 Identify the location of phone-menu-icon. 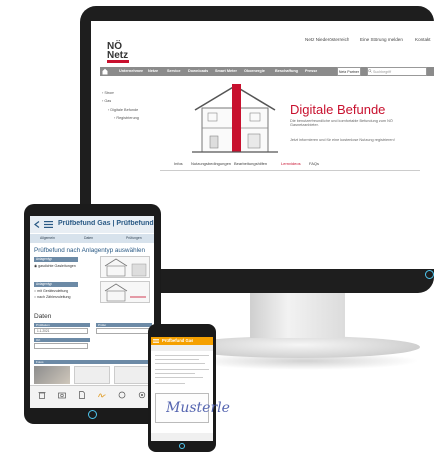
(156, 341).